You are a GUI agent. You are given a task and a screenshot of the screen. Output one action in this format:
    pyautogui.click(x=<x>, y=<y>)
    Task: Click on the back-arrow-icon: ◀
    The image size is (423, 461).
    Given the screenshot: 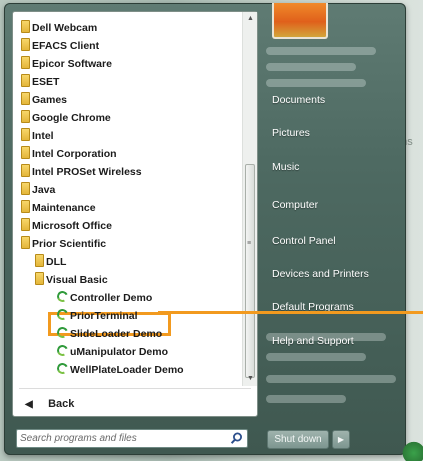 What is the action you would take?
    pyautogui.click(x=29, y=404)
    